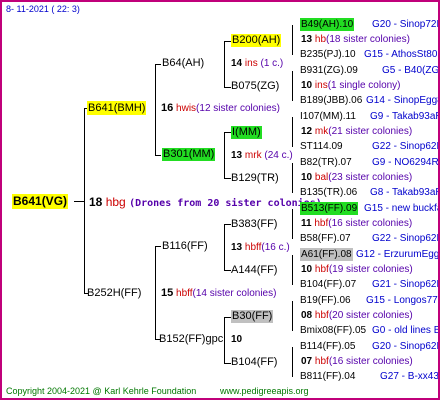  Describe the element at coordinates (96, 202) in the screenshot. I see `root-generation: 18` at that location.